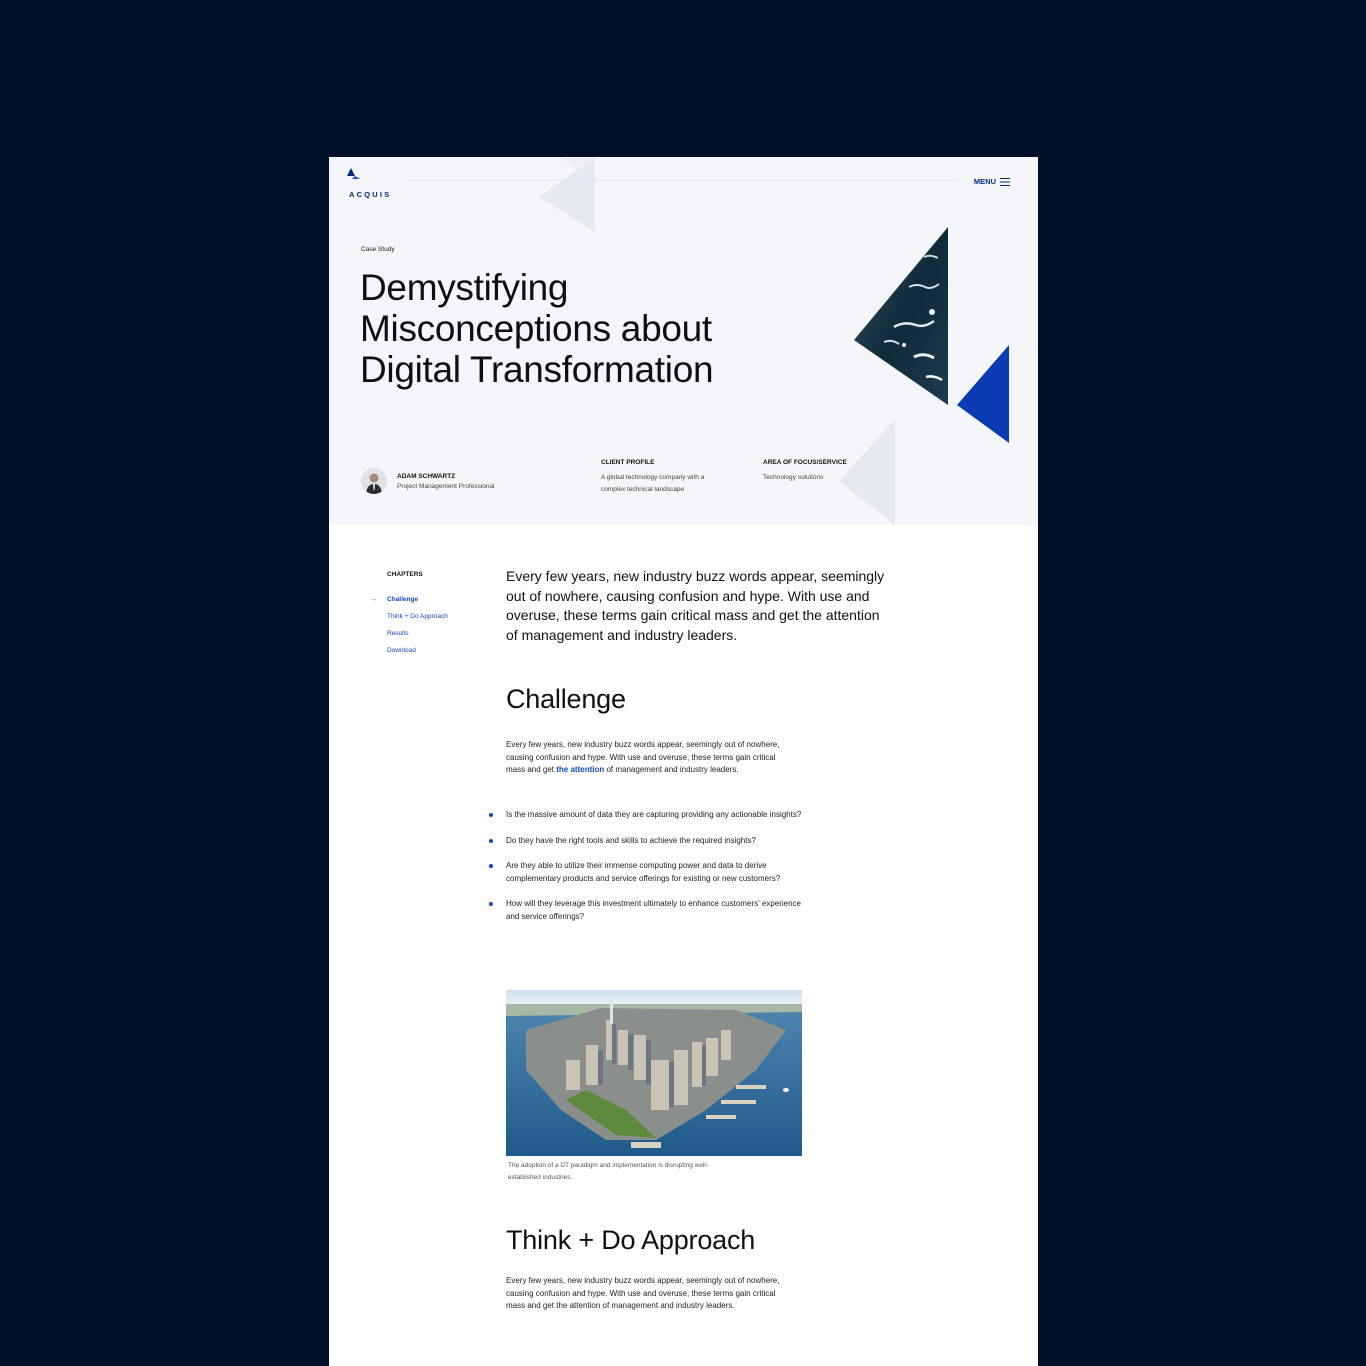  I want to click on chapter-link-download: Download, so click(417, 655).